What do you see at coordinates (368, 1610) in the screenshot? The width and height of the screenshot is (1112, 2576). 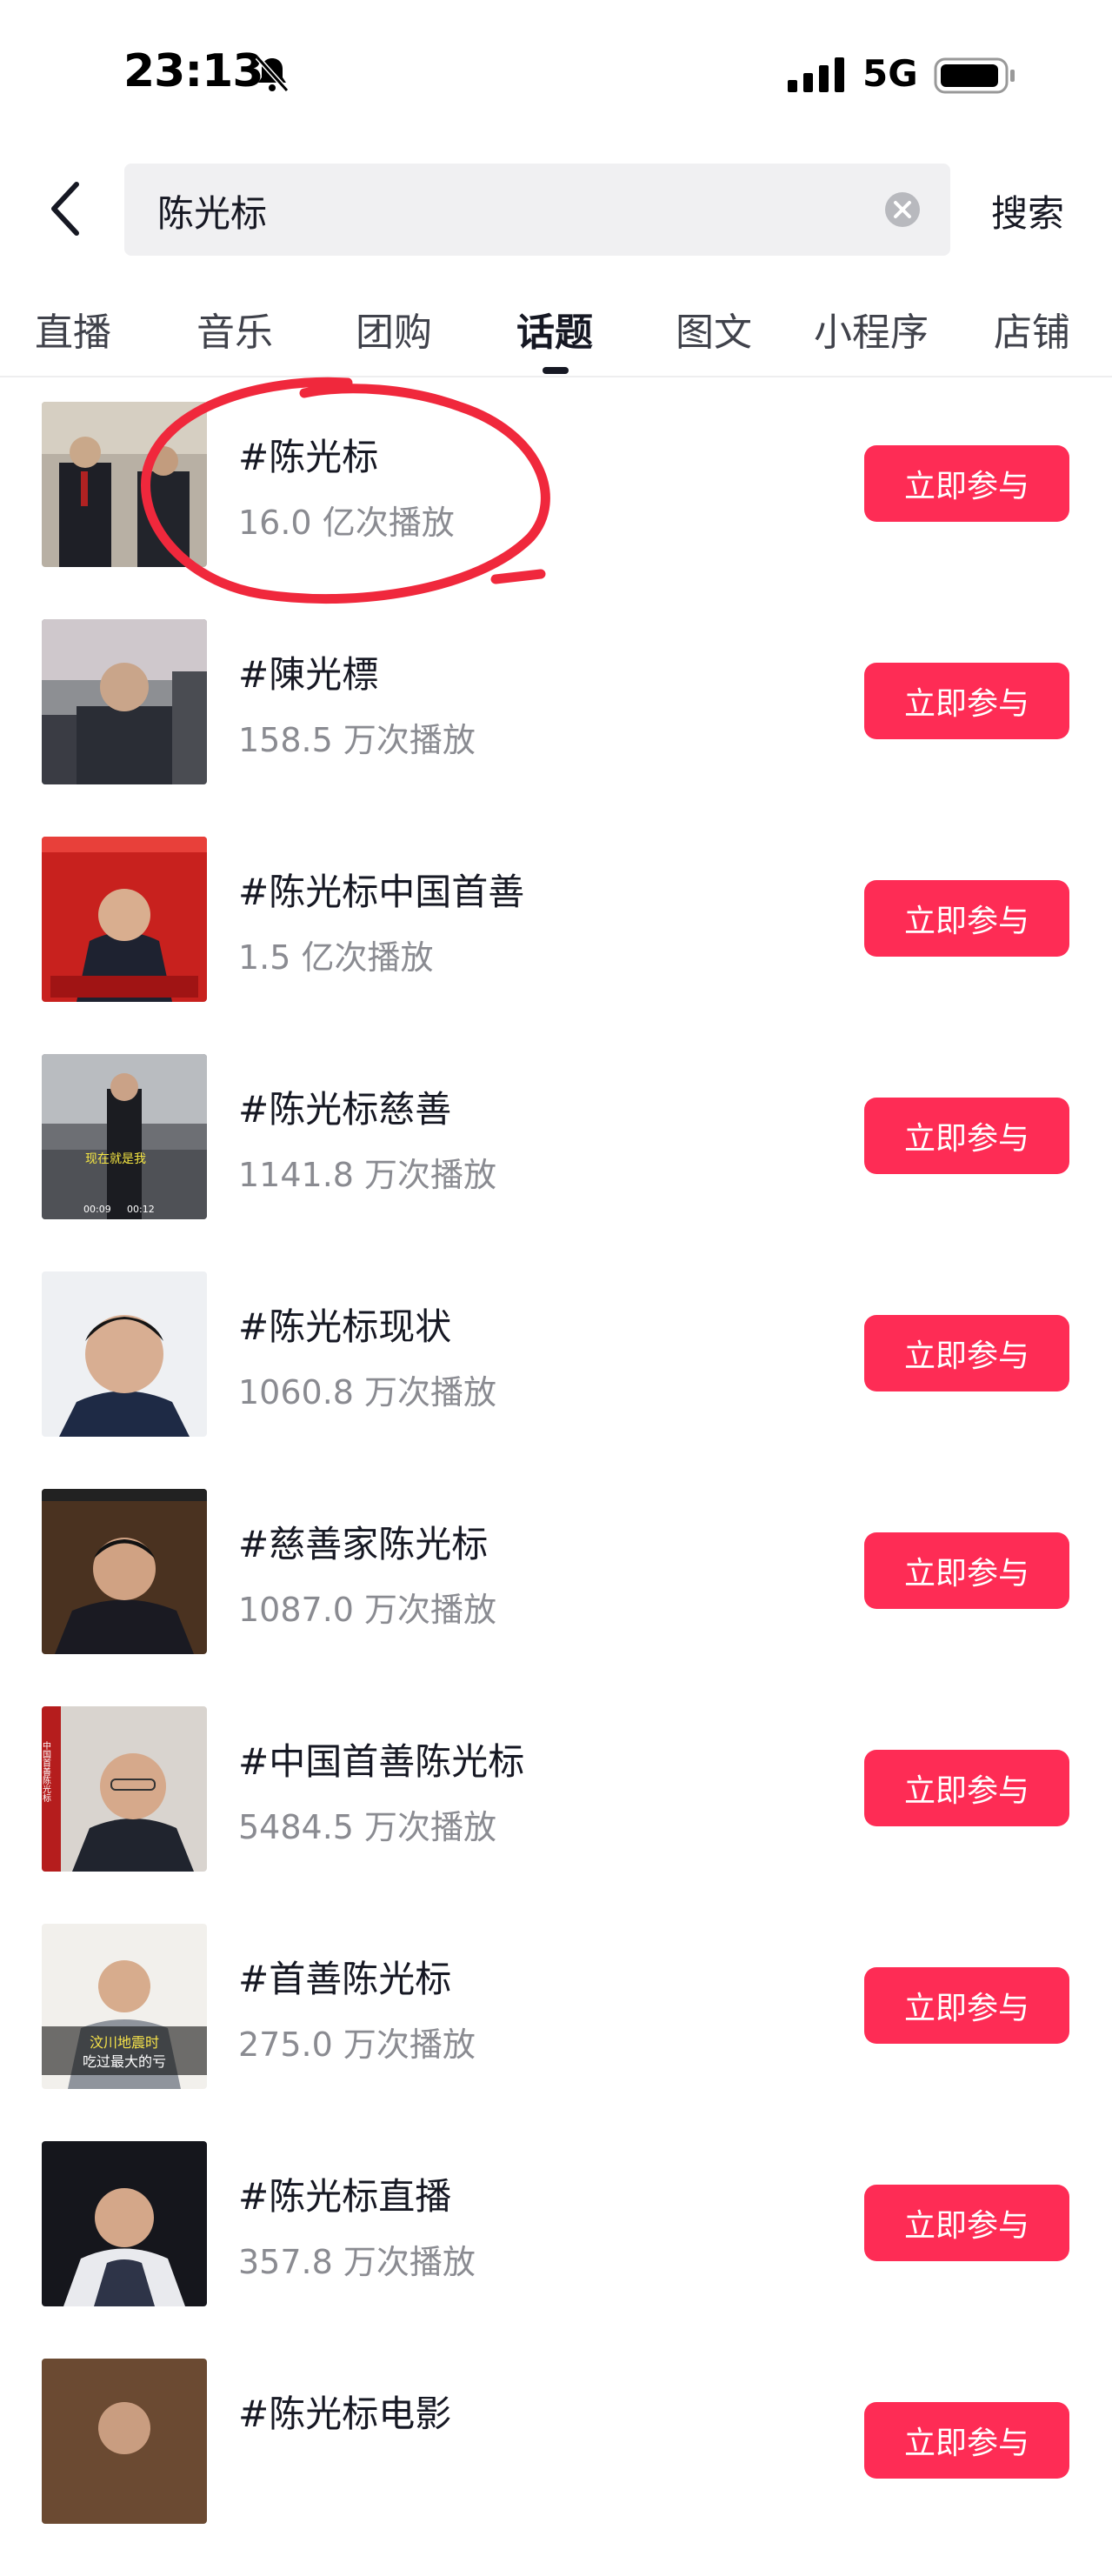 I see `topic-play-count: 1087.0 万次播放` at bounding box center [368, 1610].